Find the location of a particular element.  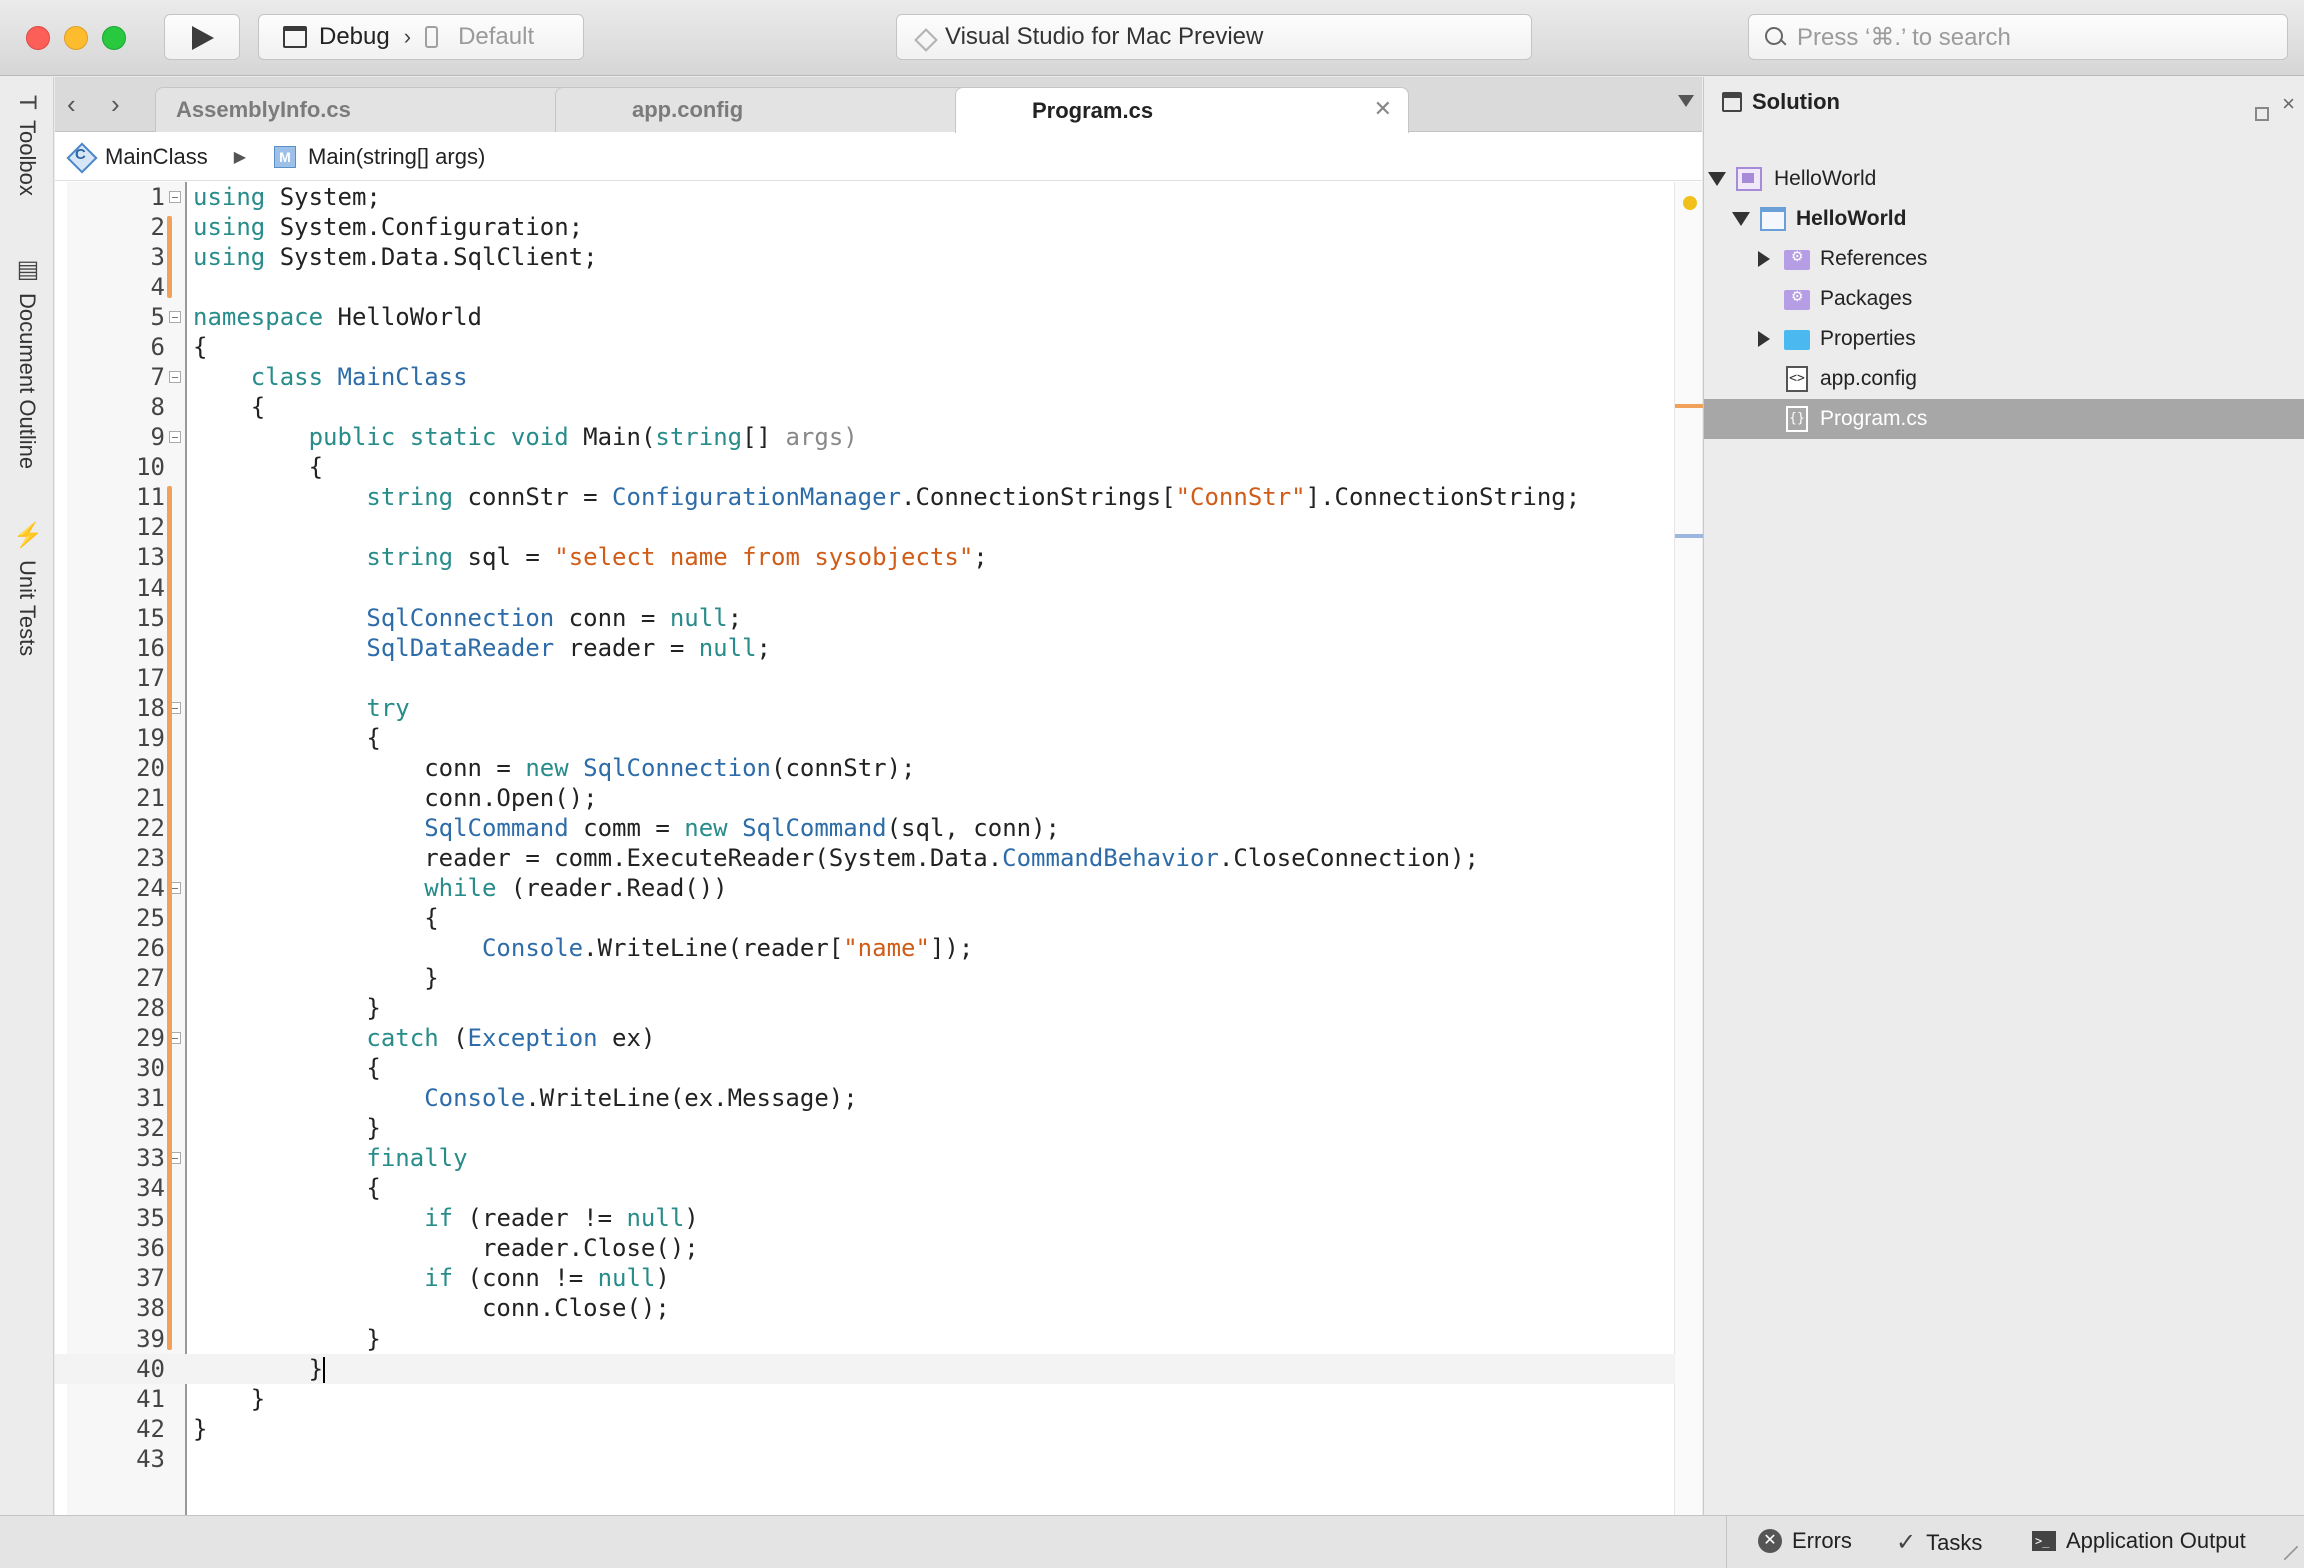

code-line: 24 while (reader.Read()) is located at coordinates (865, 888).